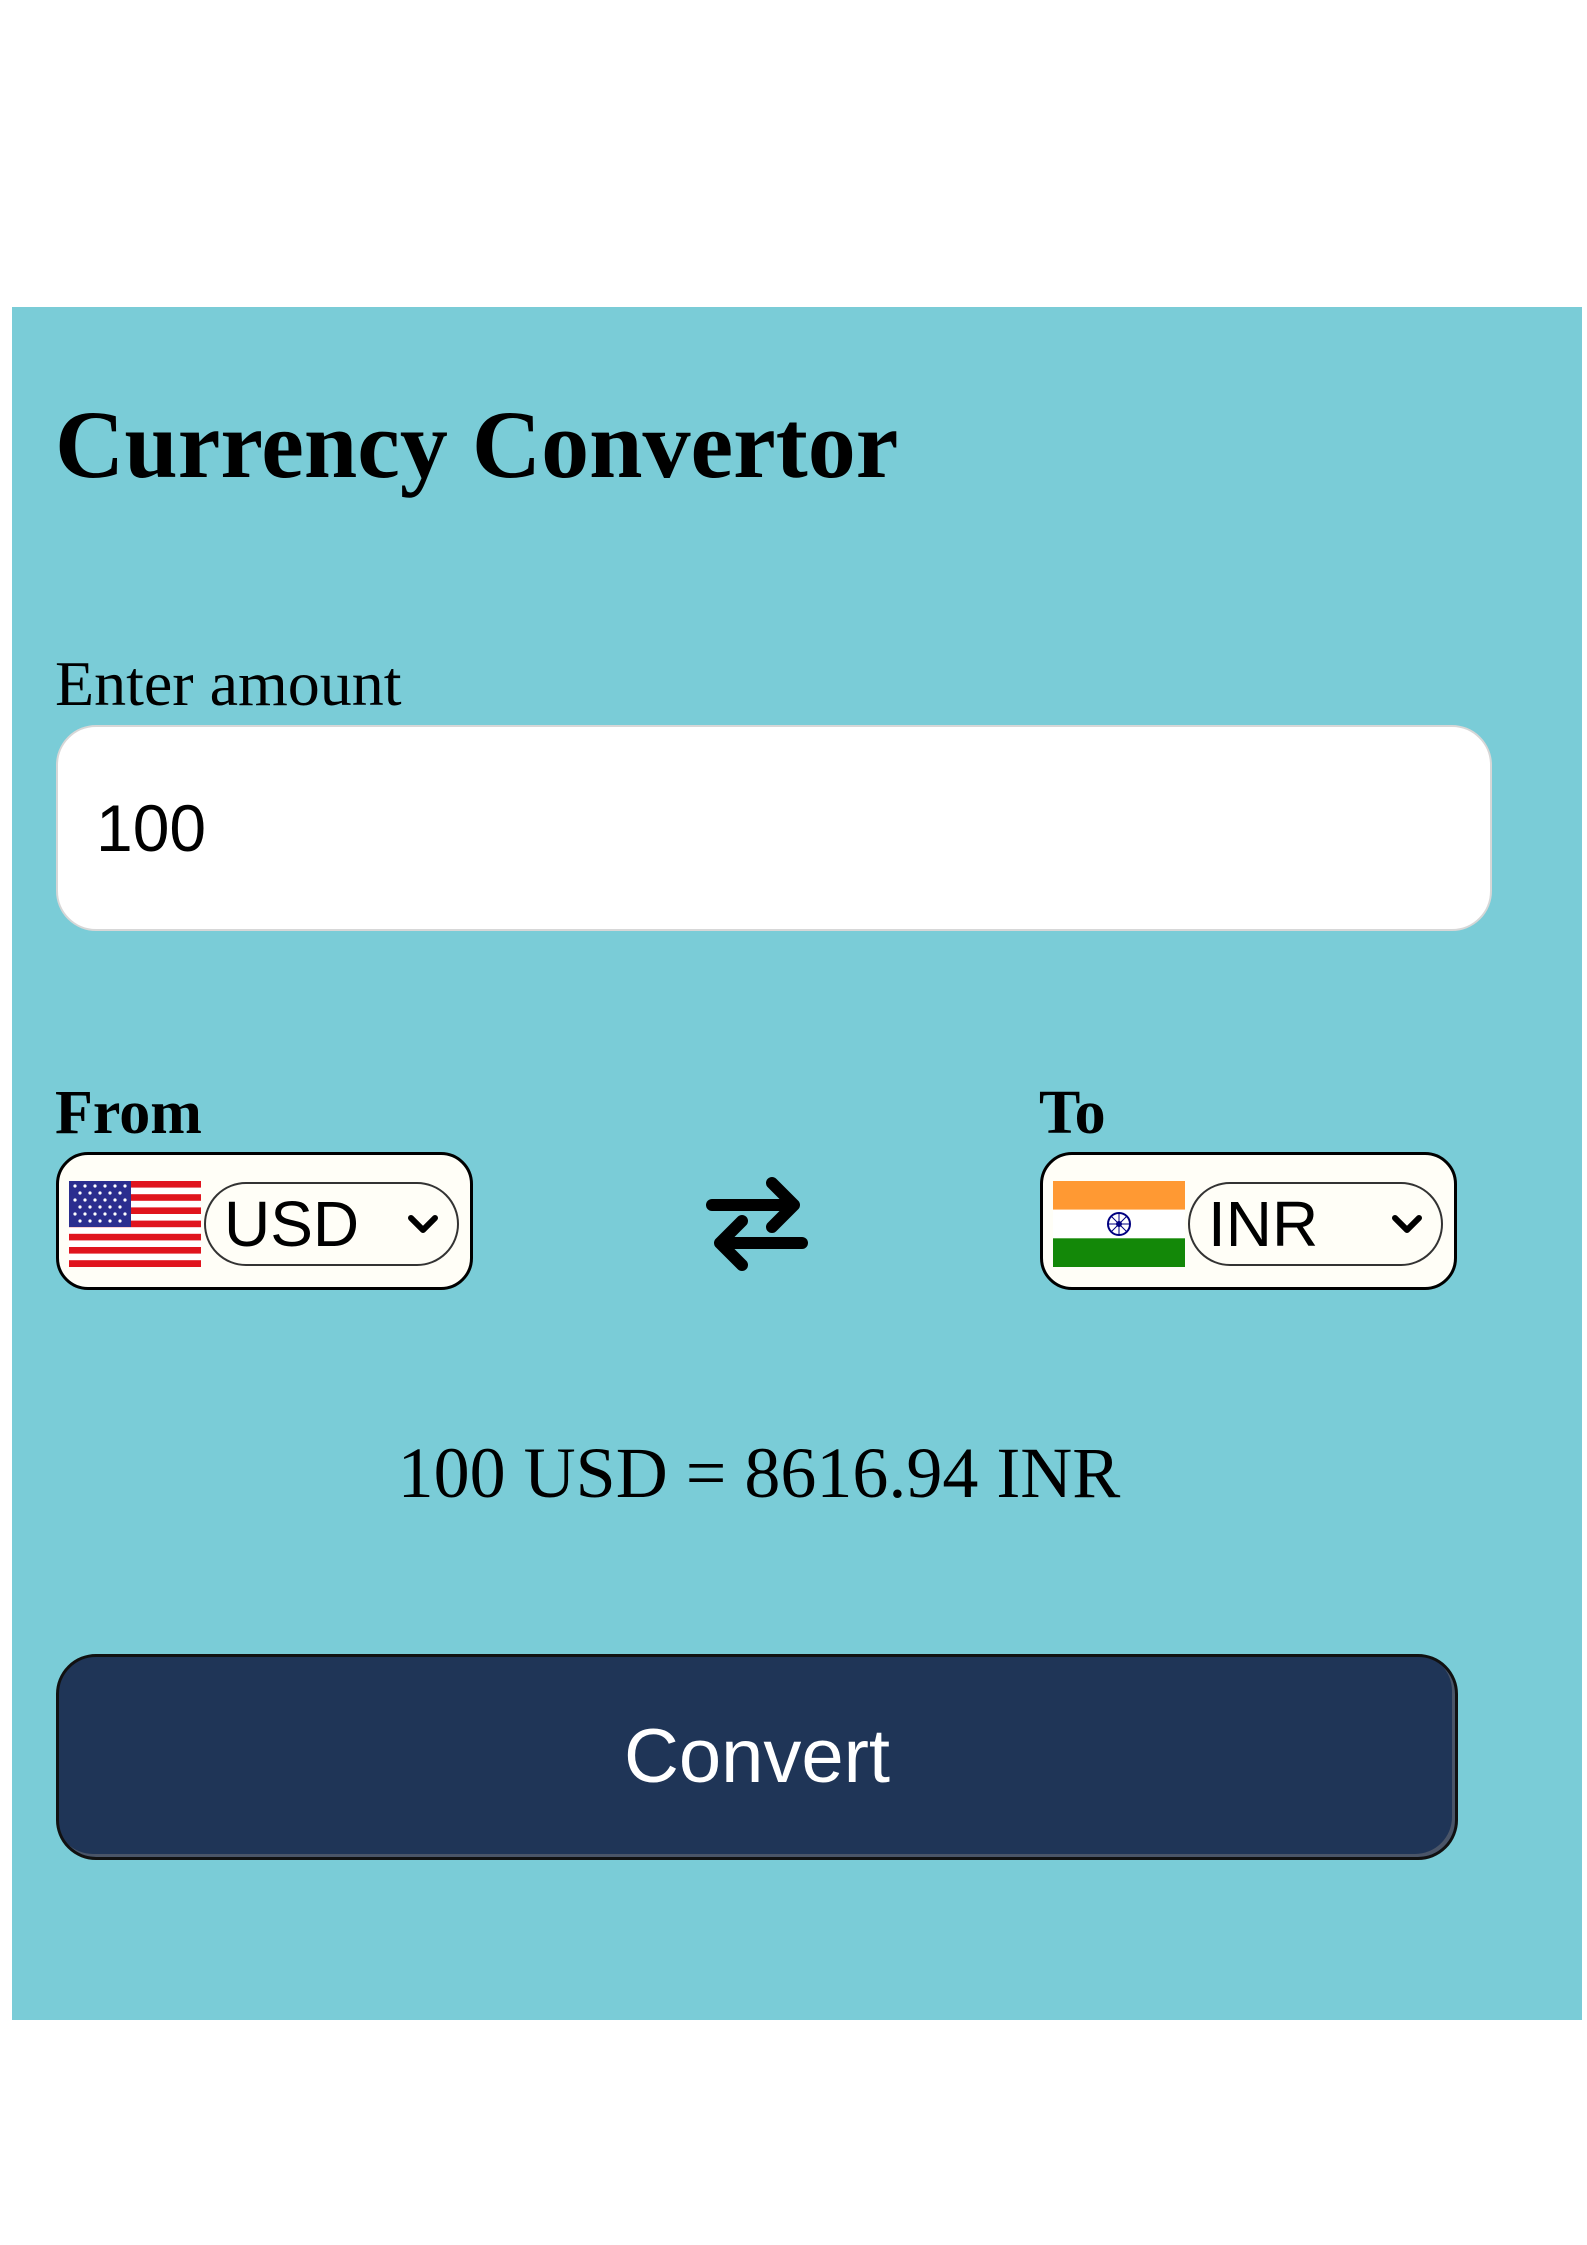 The height and width of the screenshot is (2245, 1587). I want to click on to-currency-select: INR, so click(1315, 1224).